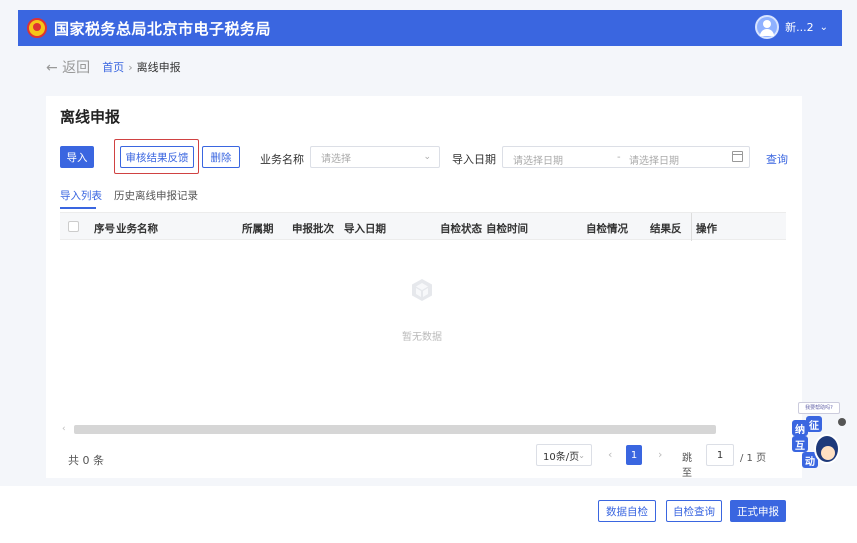 The width and height of the screenshot is (857, 543). Describe the element at coordinates (758, 511) in the screenshot. I see `formal-submit-button: 正式申报` at that location.